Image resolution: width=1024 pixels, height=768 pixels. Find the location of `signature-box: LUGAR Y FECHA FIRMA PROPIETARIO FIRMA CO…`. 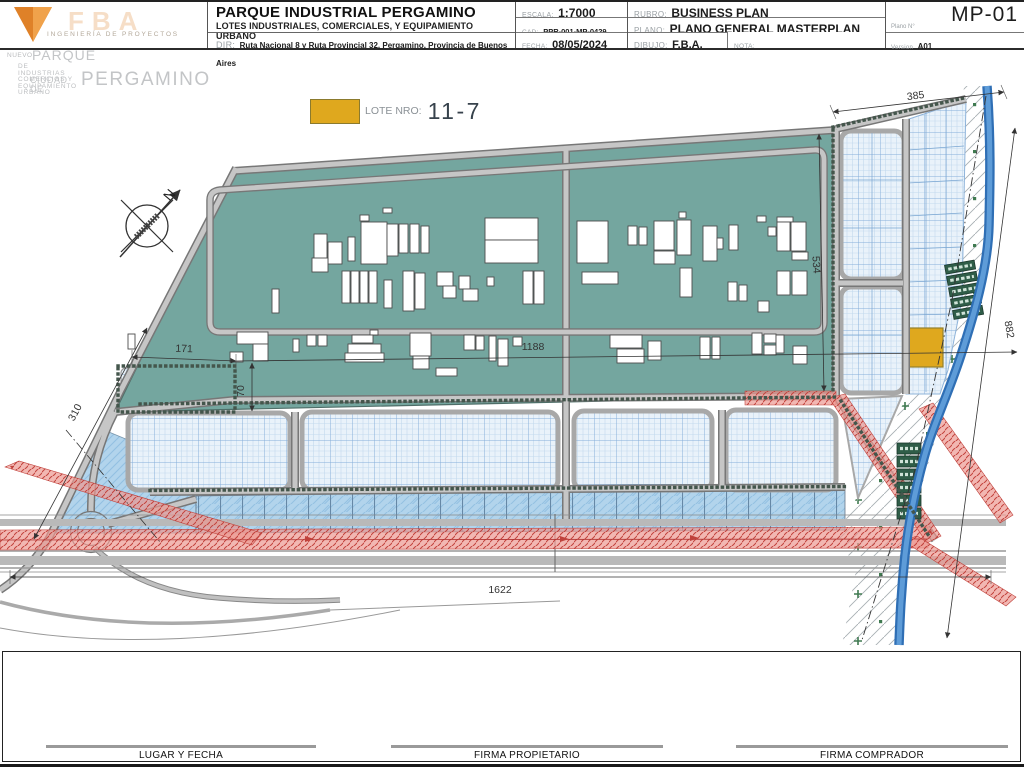

signature-box: LUGAR Y FECHA FIRMA PROPIETARIO FIRMA CO… is located at coordinates (511, 706).